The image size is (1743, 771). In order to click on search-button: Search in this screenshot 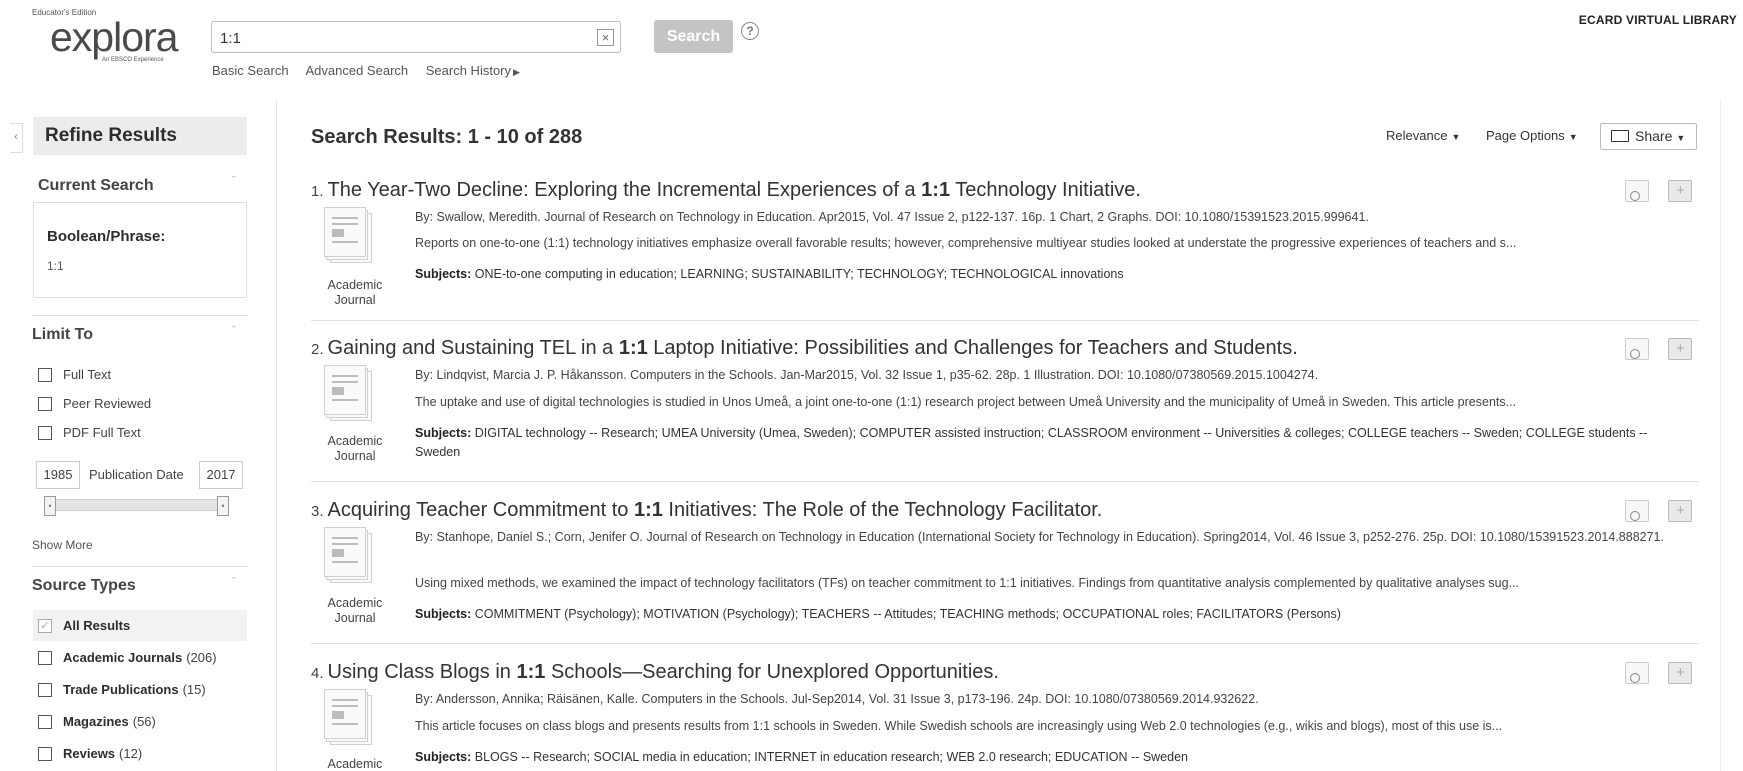, I will do `click(693, 36)`.